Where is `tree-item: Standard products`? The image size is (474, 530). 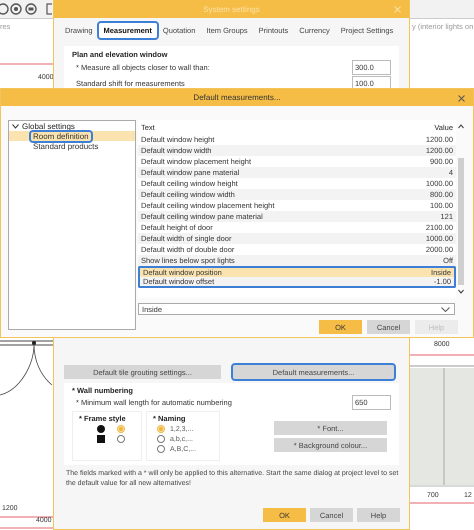
tree-item: Standard products is located at coordinates (65, 146).